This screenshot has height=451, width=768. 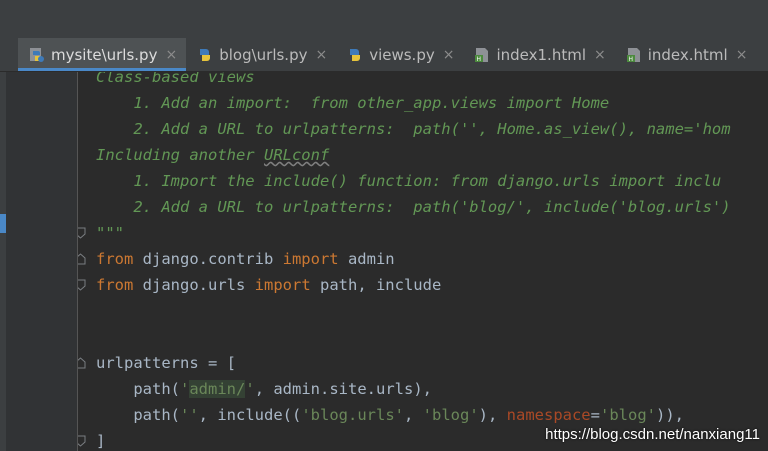 What do you see at coordinates (413, 415) in the screenshot?
I see `identifier: ,` at bounding box center [413, 415].